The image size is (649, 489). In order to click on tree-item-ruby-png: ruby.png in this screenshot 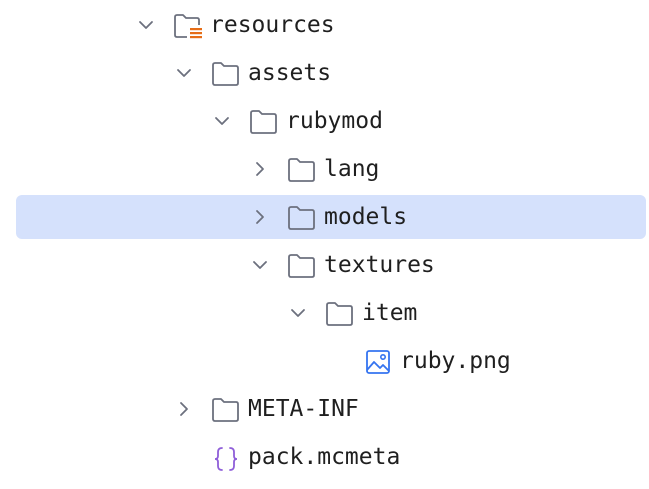, I will do `click(324, 361)`.